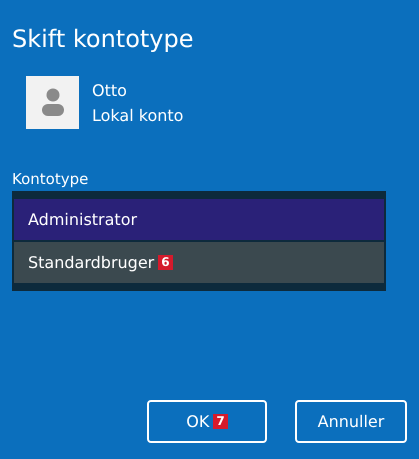 The image size is (419, 459). What do you see at coordinates (207, 421) in the screenshot?
I see `dialog-button: OK 7` at bounding box center [207, 421].